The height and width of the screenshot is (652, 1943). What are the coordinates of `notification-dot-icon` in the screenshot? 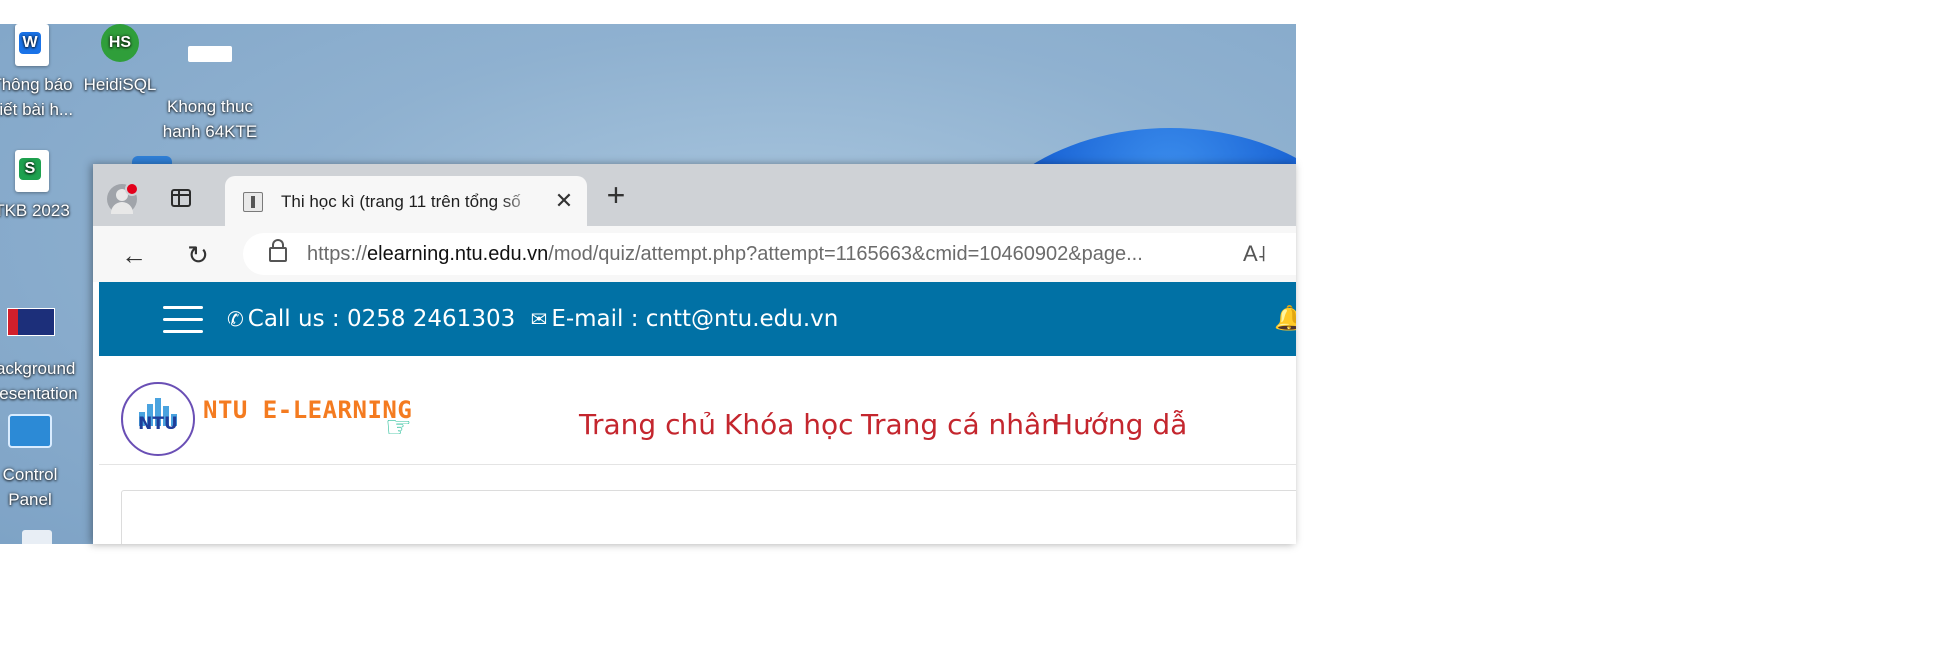 It's located at (132, 189).